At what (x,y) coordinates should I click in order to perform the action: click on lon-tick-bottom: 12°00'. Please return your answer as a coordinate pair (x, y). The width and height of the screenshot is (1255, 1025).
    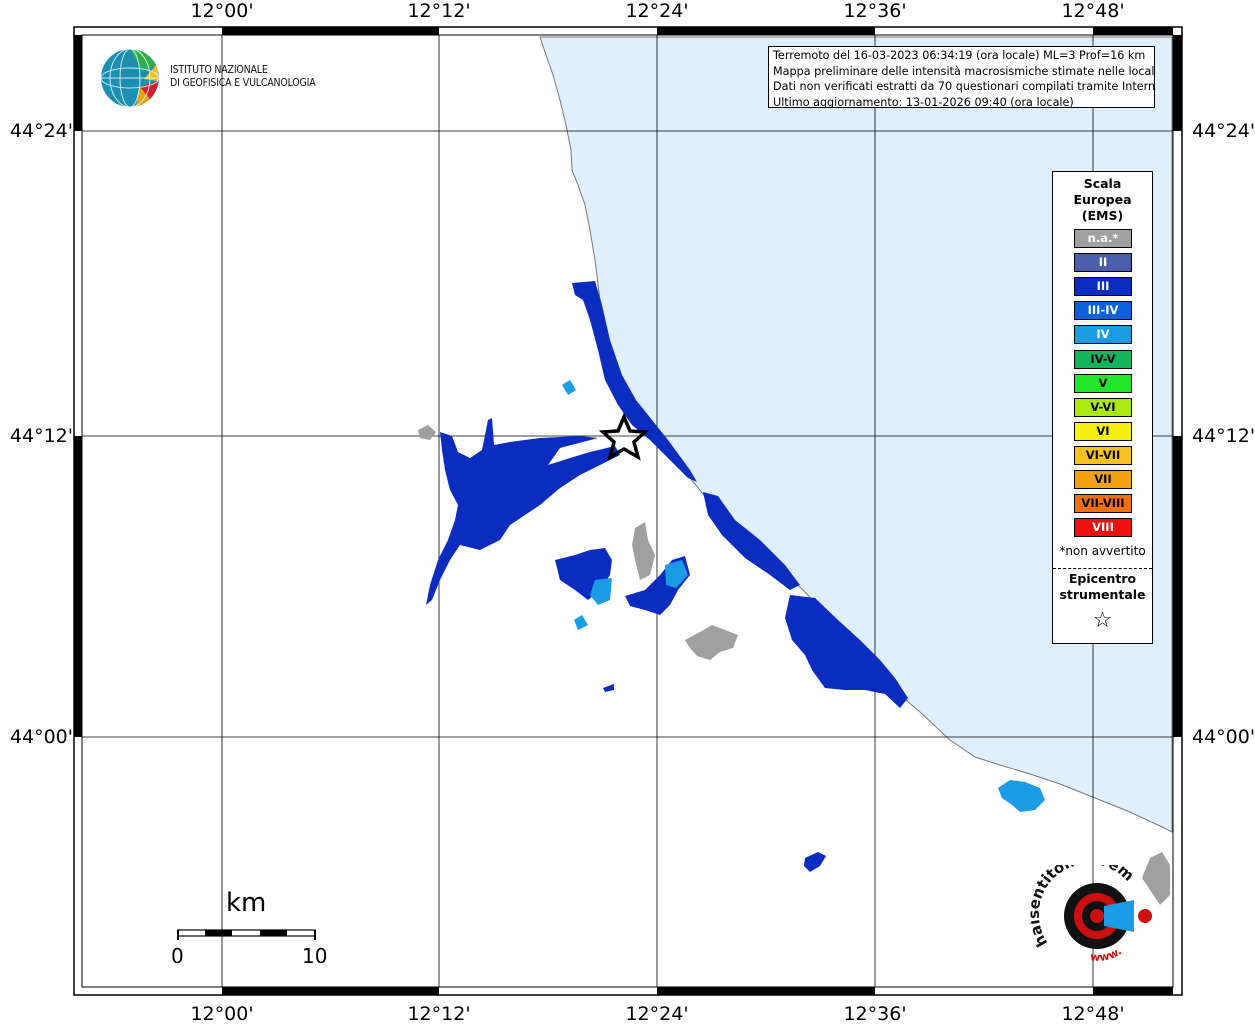
    Looking at the image, I should click on (222, 1014).